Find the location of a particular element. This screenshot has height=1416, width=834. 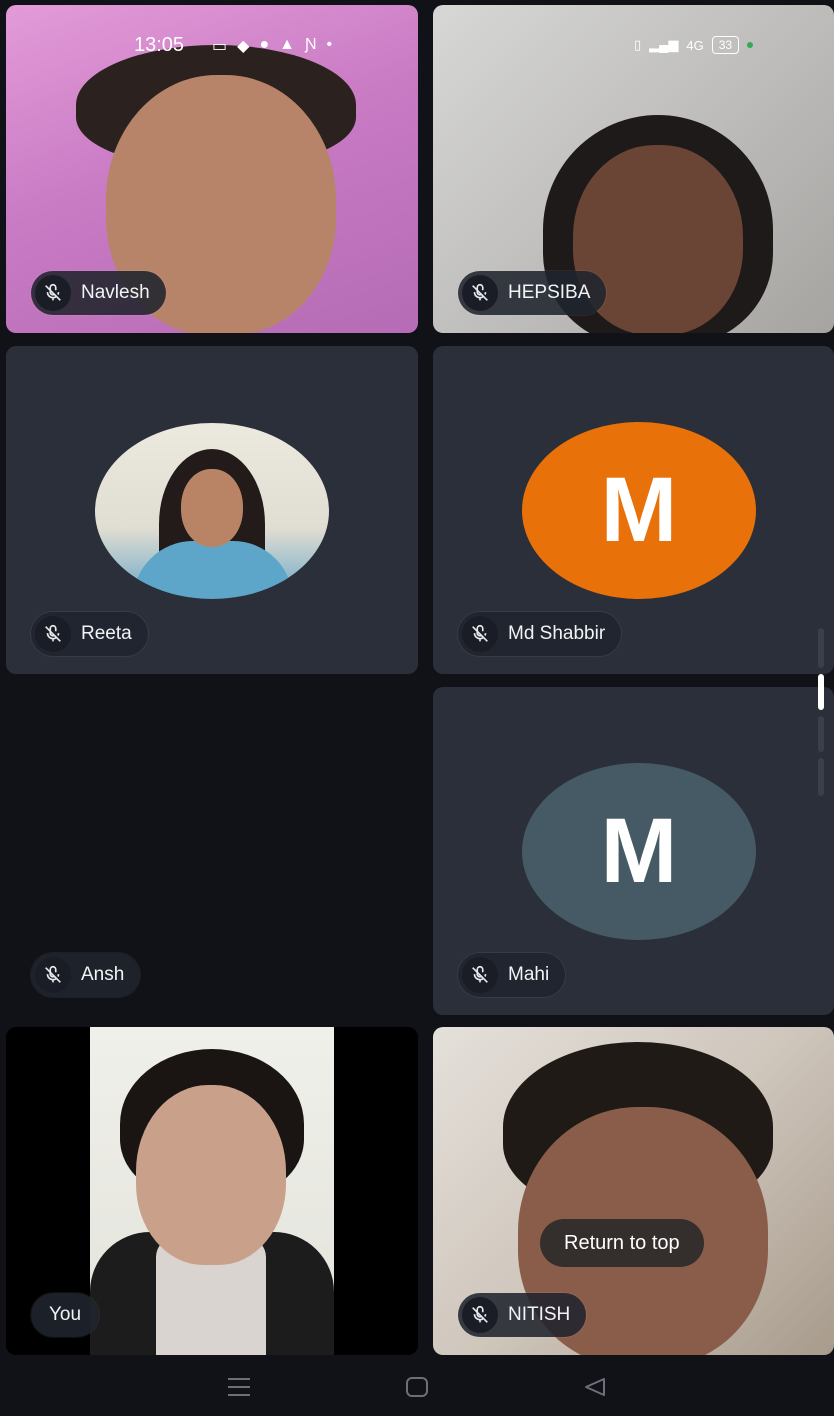

participant-tile-ansh: Ansh is located at coordinates (212, 851).